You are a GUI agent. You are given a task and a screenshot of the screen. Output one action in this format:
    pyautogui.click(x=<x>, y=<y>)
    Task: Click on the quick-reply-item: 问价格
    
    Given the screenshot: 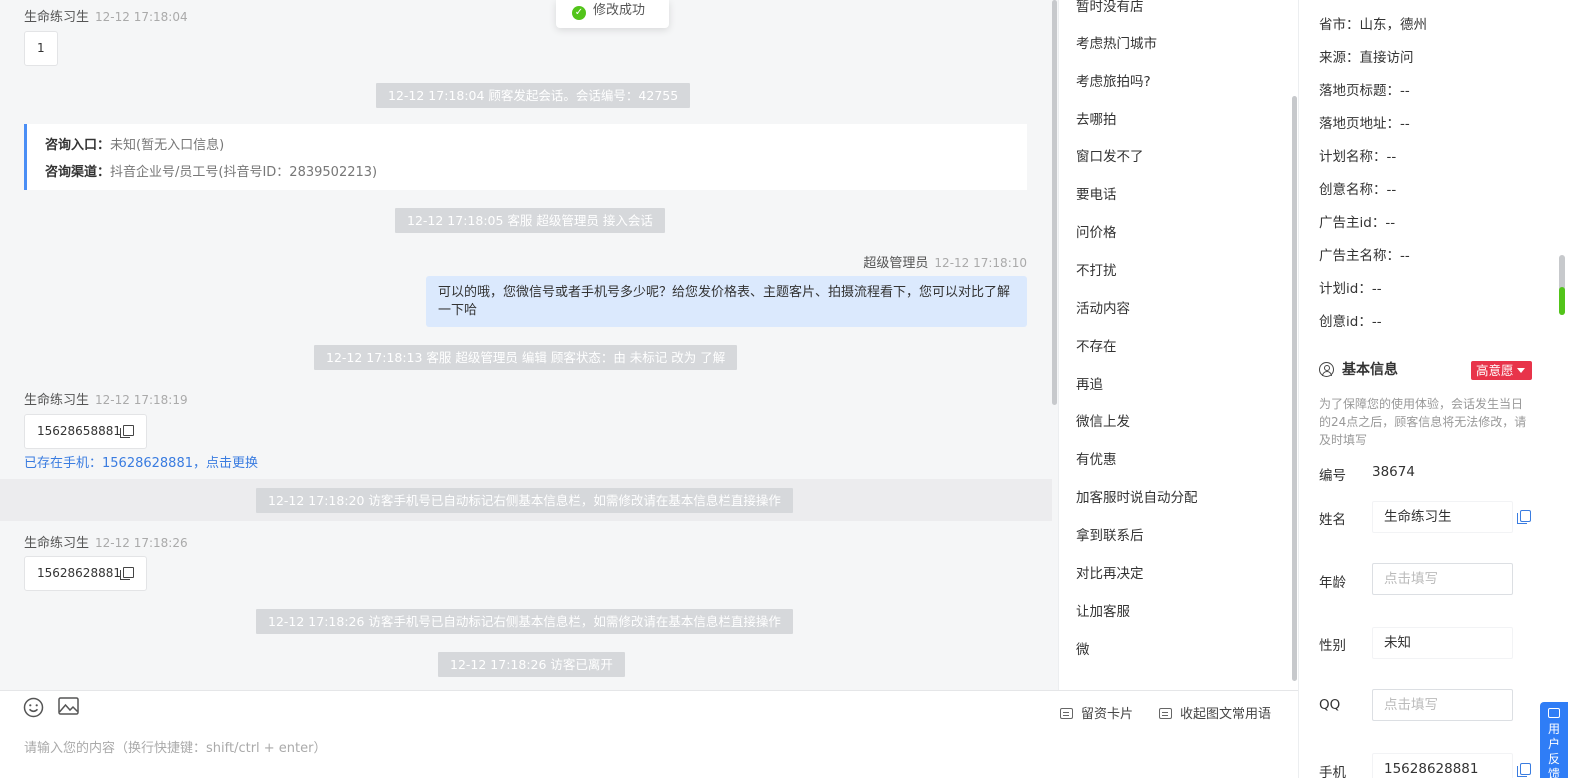 What is the action you would take?
    pyautogui.click(x=1096, y=231)
    